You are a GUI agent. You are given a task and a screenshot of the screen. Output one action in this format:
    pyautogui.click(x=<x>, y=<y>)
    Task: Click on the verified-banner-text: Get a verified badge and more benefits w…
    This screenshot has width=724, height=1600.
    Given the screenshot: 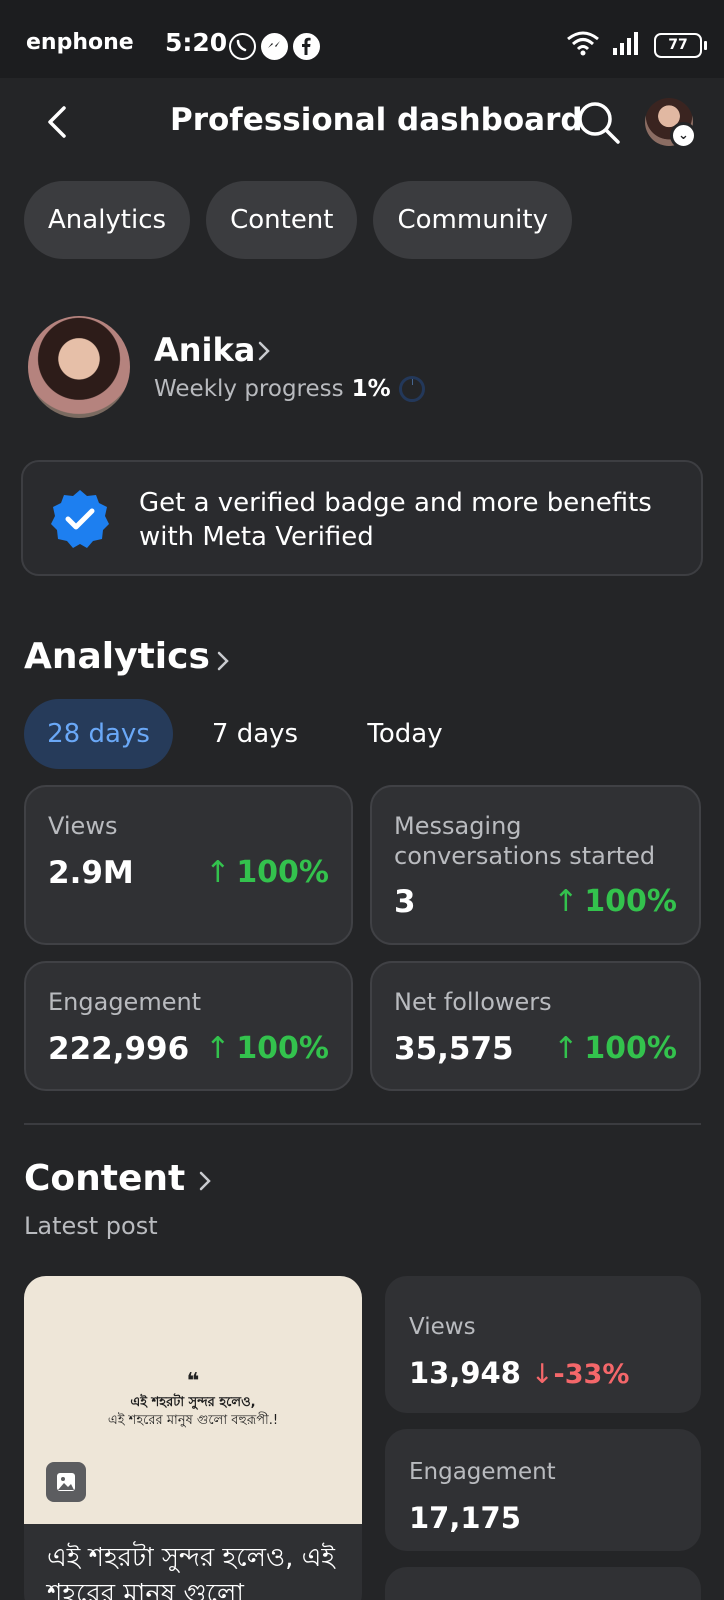 What is the action you would take?
    pyautogui.click(x=395, y=520)
    